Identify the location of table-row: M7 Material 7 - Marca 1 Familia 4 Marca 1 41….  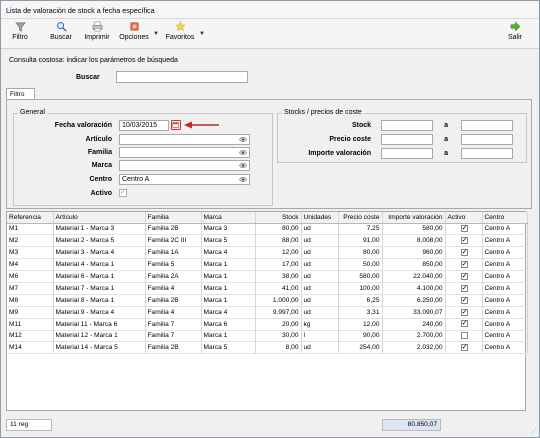
(267, 288).